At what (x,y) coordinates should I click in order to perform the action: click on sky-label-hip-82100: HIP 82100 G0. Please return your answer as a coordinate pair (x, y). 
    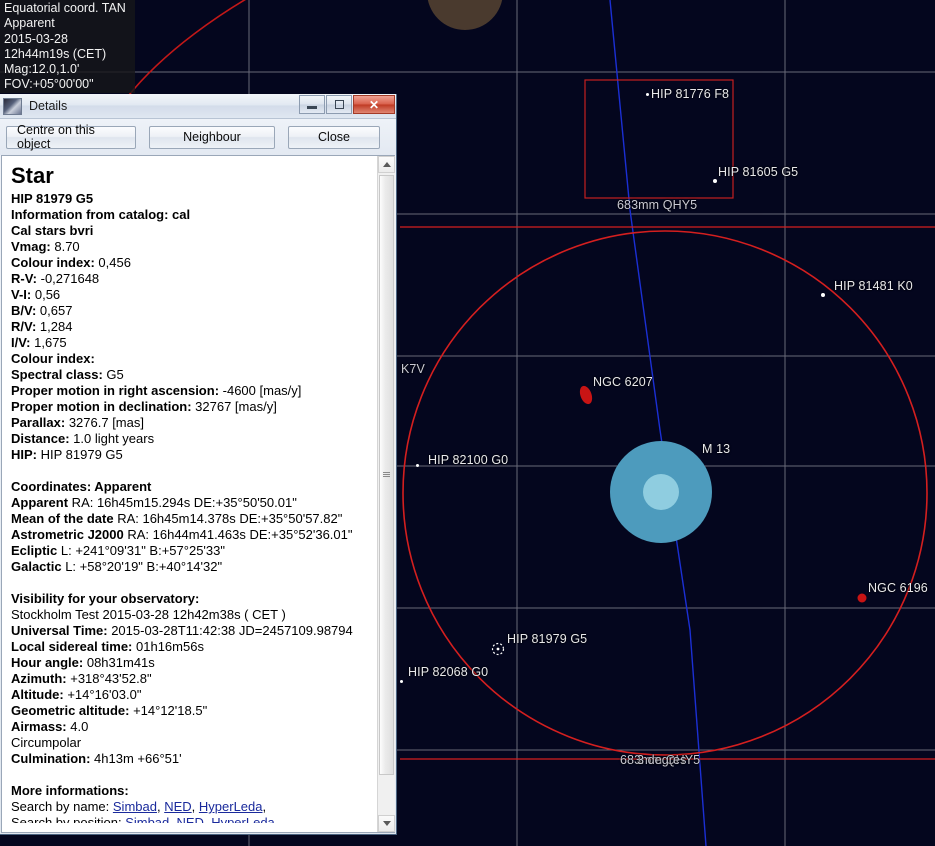
    Looking at the image, I should click on (468, 460).